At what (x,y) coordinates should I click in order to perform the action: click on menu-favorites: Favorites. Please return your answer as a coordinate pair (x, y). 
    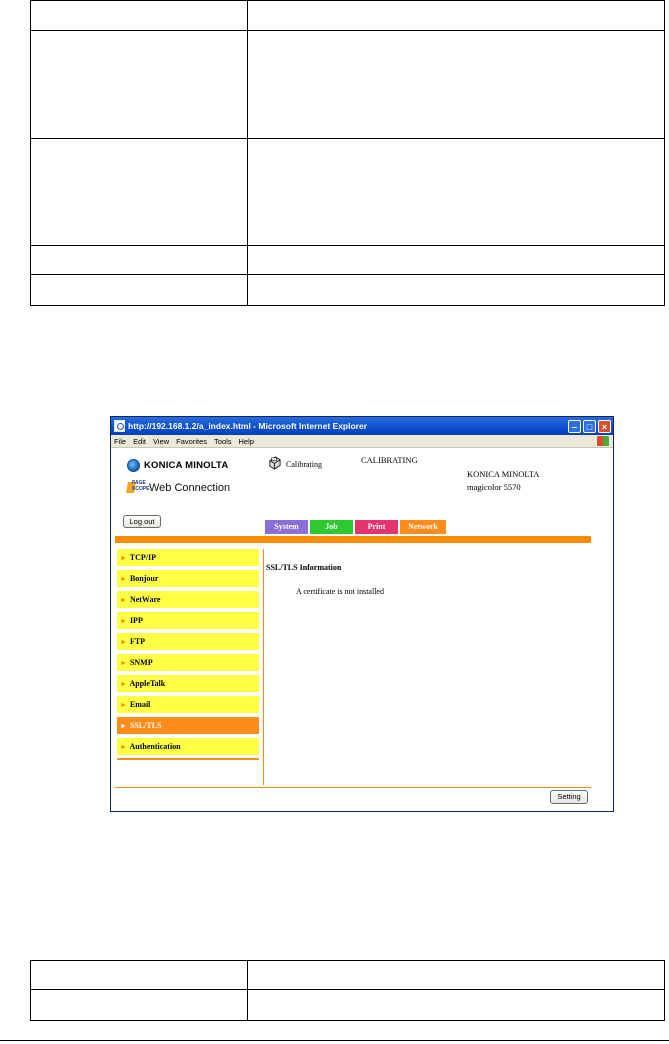
    Looking at the image, I should click on (191, 441).